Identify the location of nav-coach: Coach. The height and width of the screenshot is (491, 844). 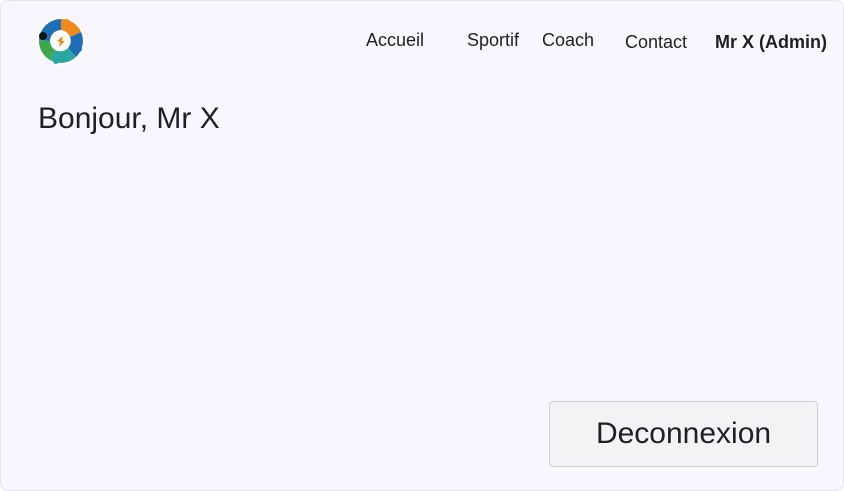
(568, 40).